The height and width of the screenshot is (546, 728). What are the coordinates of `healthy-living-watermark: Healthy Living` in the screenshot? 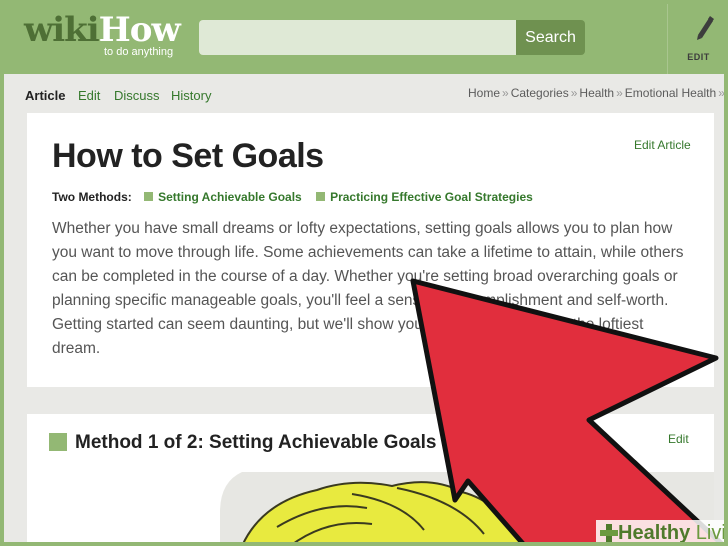 It's located at (662, 533).